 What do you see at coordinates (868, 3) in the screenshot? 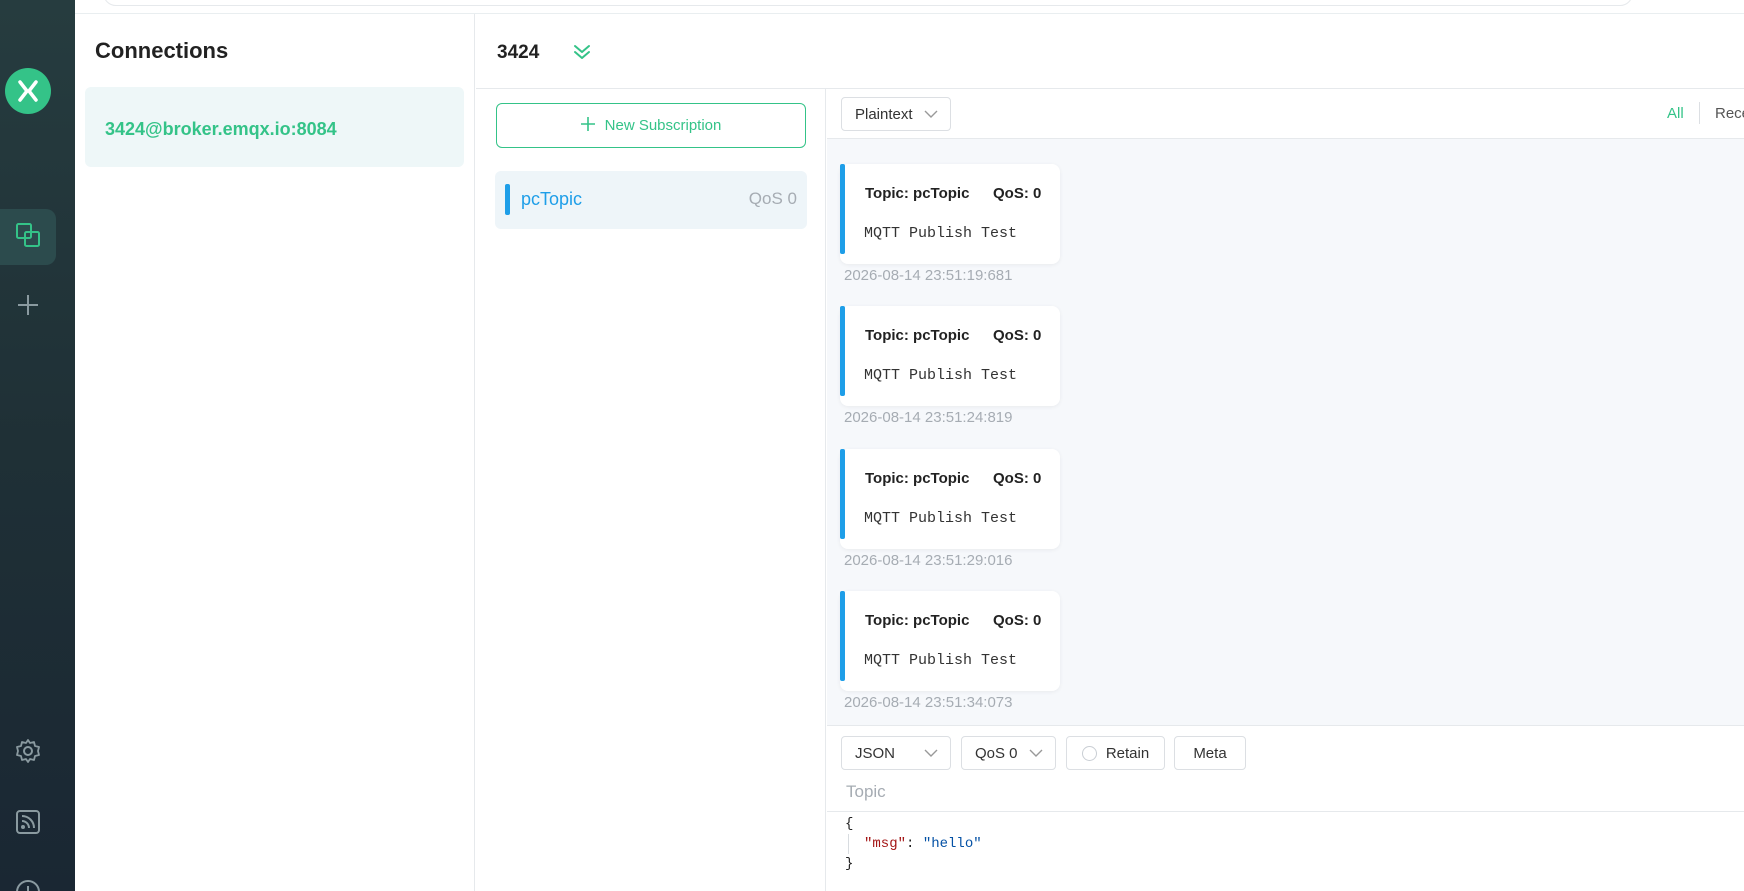
I see `search-input` at bounding box center [868, 3].